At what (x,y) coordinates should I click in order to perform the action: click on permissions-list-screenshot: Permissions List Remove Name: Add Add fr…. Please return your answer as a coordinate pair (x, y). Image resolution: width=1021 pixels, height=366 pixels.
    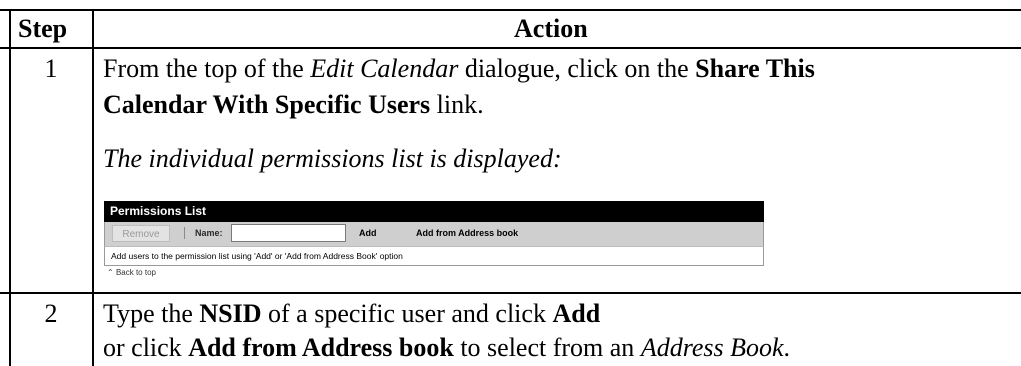
    Looking at the image, I should click on (434, 239).